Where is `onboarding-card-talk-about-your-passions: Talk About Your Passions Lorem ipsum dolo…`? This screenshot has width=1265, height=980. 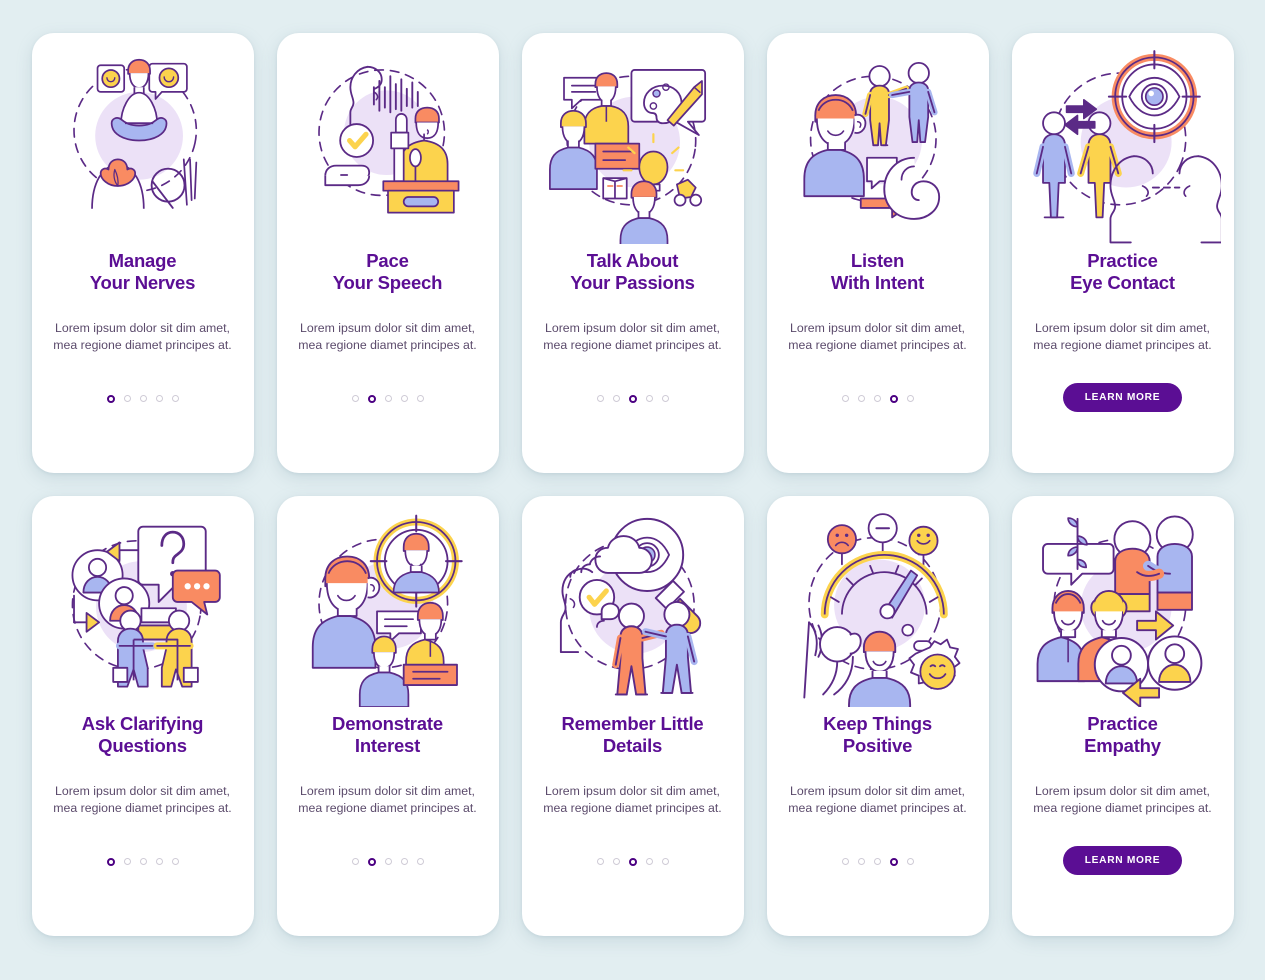 onboarding-card-talk-about-your-passions: Talk About Your Passions Lorem ipsum dolo… is located at coordinates (632, 253).